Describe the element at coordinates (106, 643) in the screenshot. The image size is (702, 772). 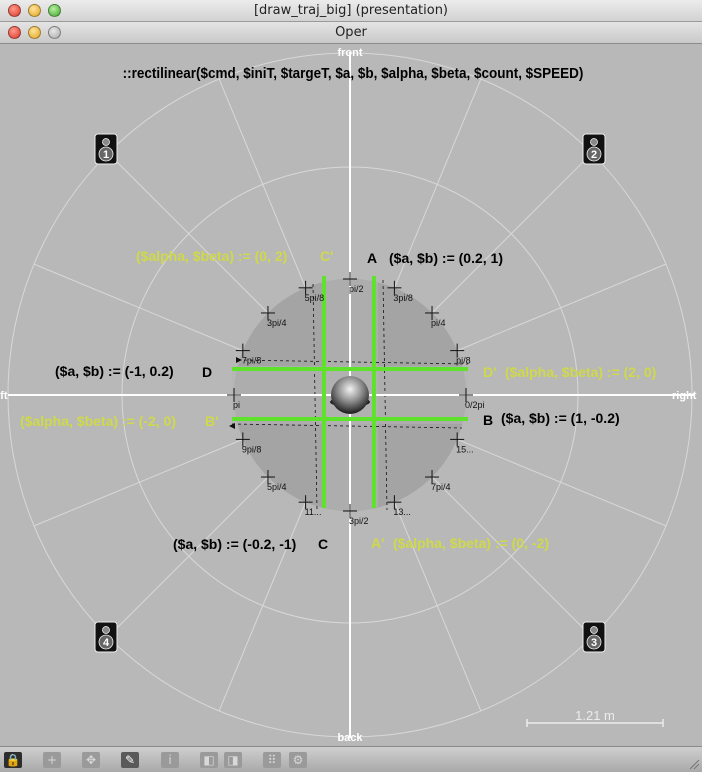
I see `speaker-label: 4` at that location.